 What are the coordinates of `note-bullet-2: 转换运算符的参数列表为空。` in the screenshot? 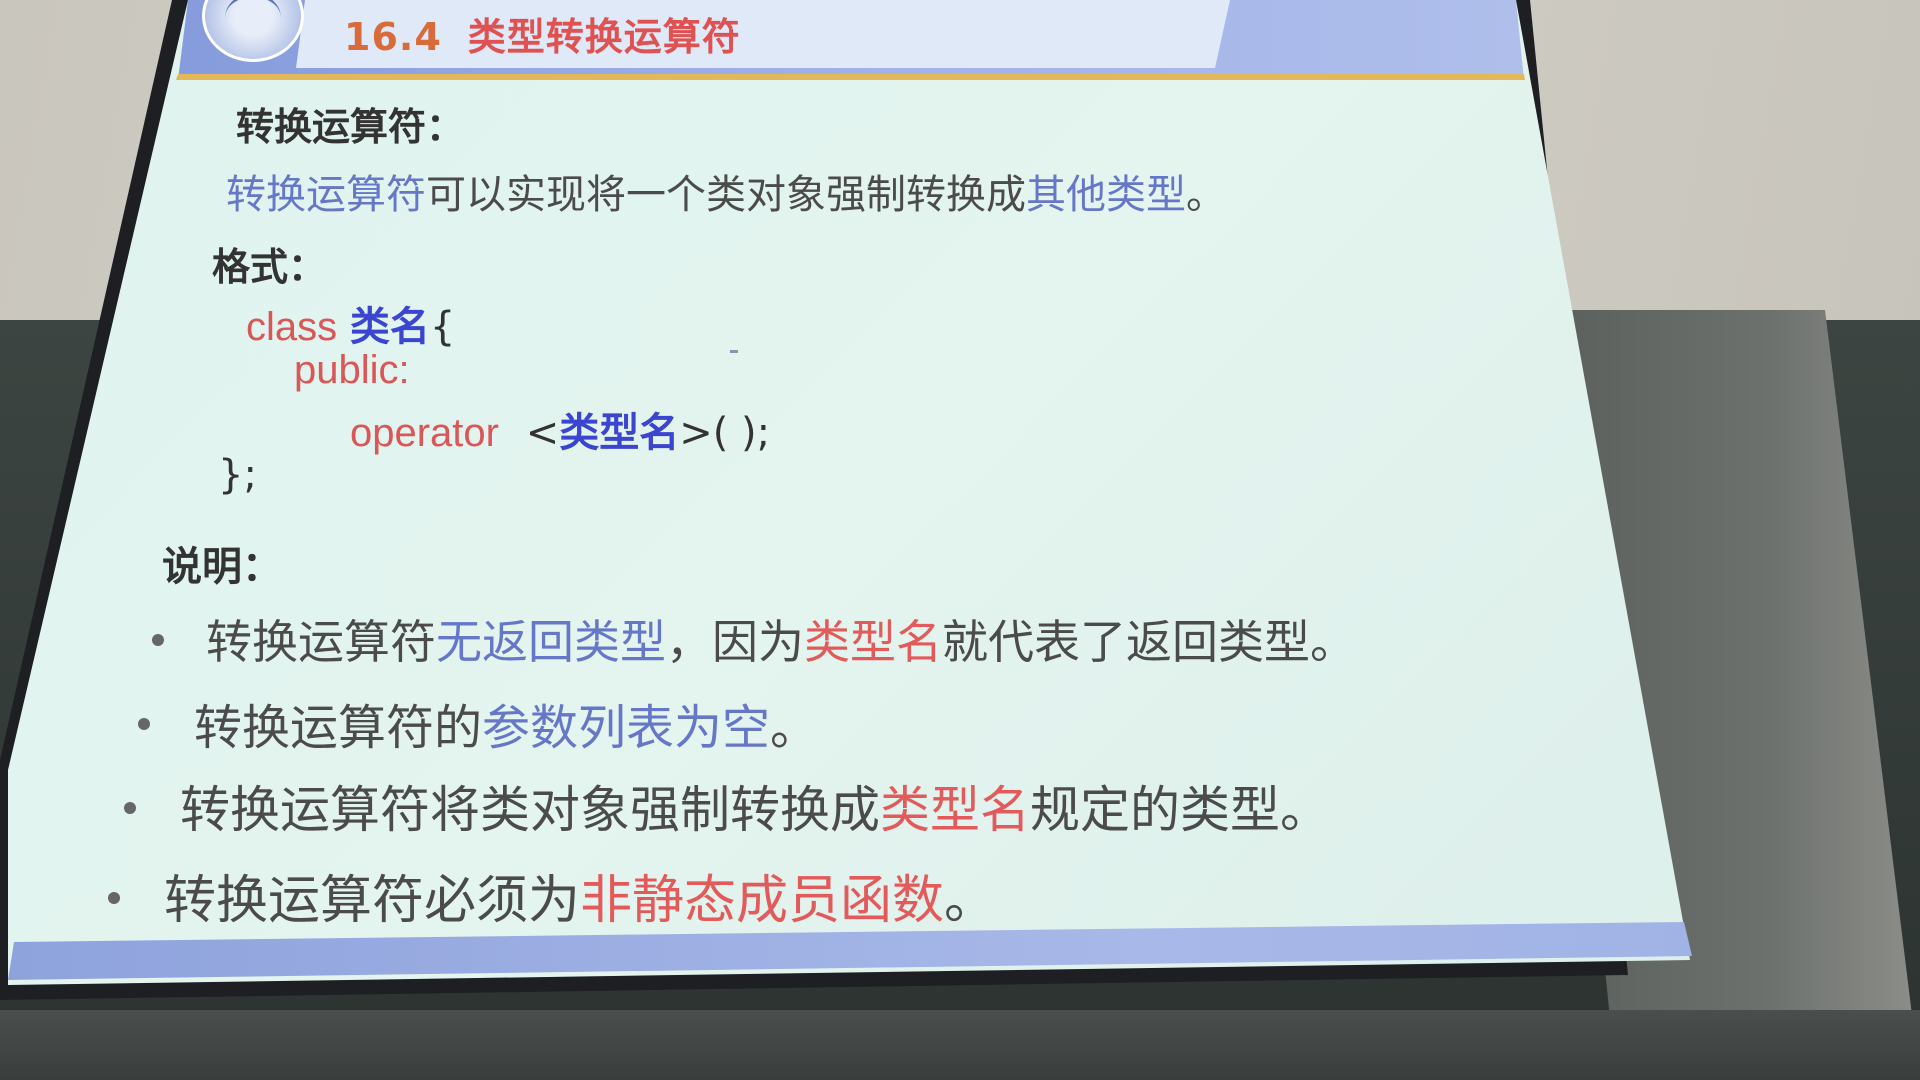 It's located at (506, 723).